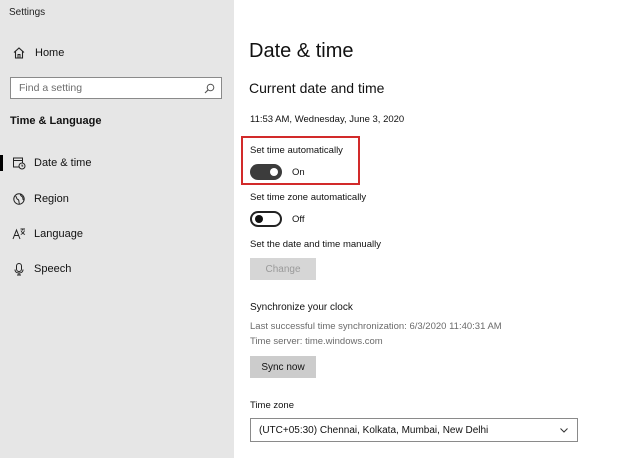 The width and height of the screenshot is (640, 458). Describe the element at coordinates (19, 53) in the screenshot. I see `home-icon` at that location.